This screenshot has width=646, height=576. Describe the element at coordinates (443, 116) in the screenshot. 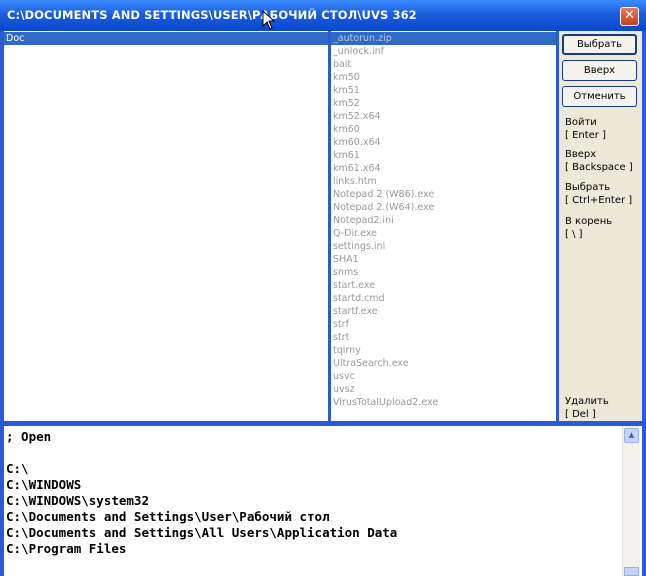

I see `file-list-item: km52.x64` at that location.